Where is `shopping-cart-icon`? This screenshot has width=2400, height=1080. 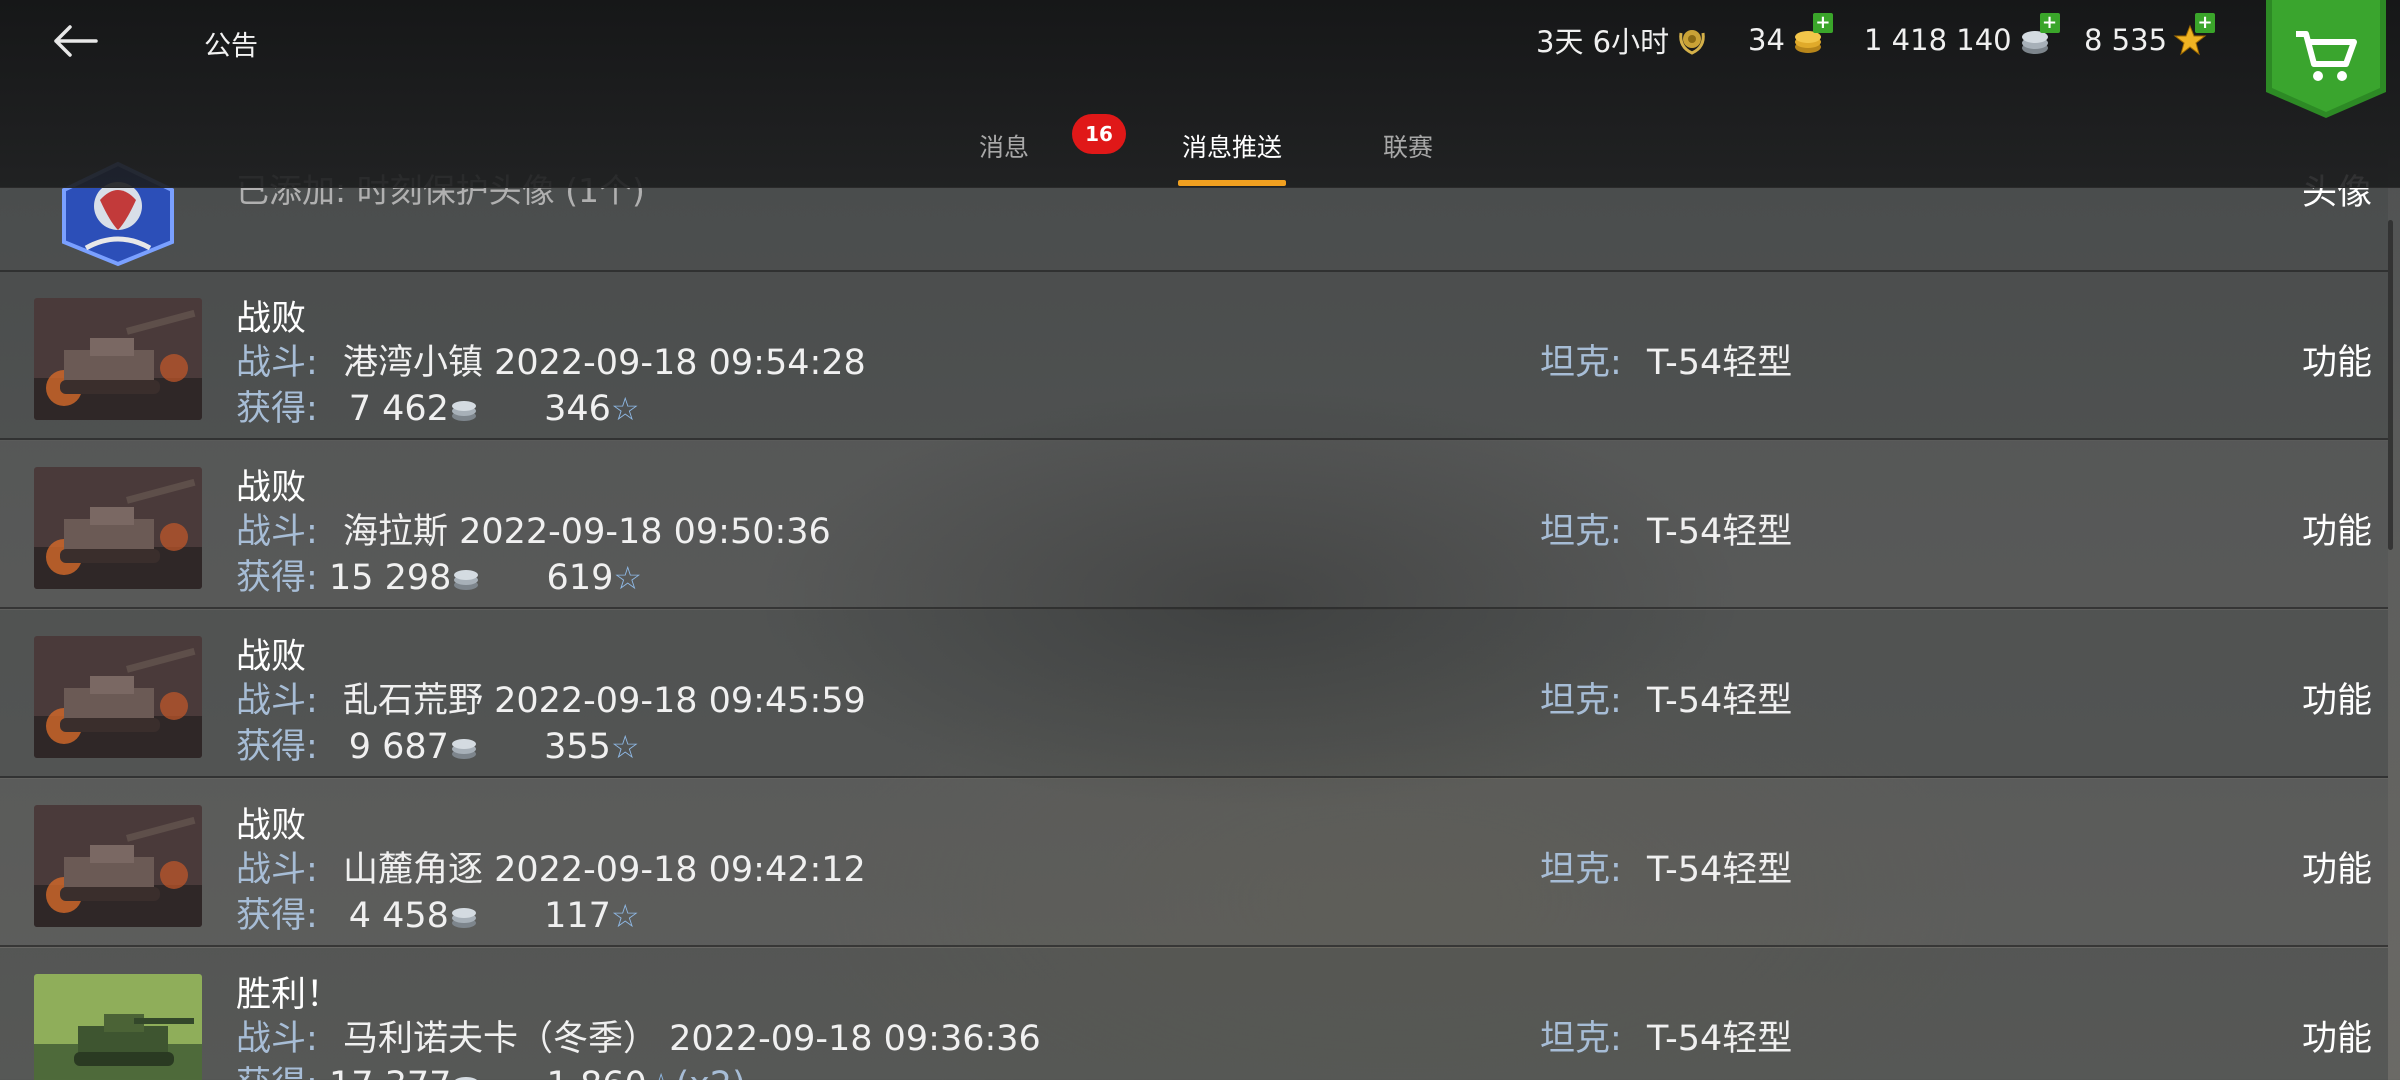
shopping-cart-icon is located at coordinates (2326, 59).